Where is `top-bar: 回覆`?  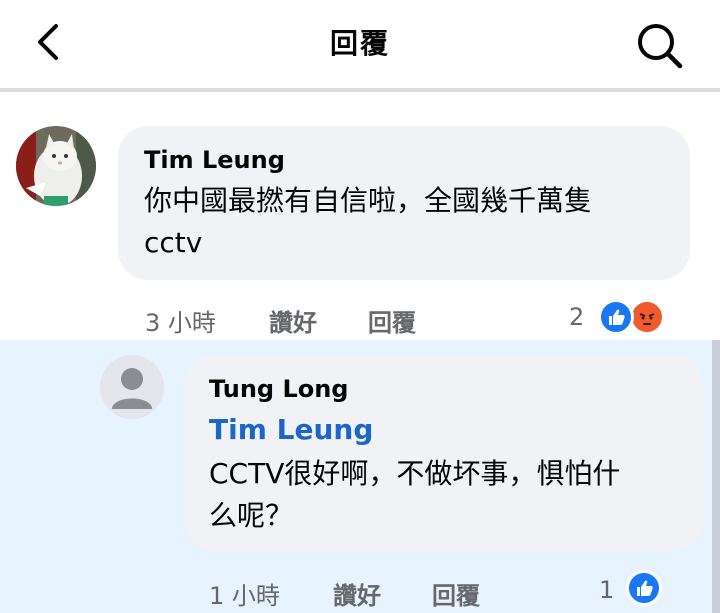 top-bar: 回覆 is located at coordinates (360, 44).